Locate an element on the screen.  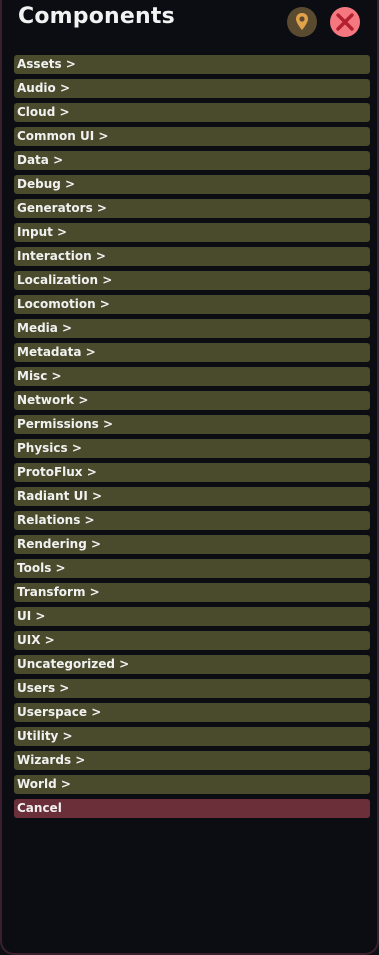
category-item-protoflux: ProtoFlux > is located at coordinates (192, 472).